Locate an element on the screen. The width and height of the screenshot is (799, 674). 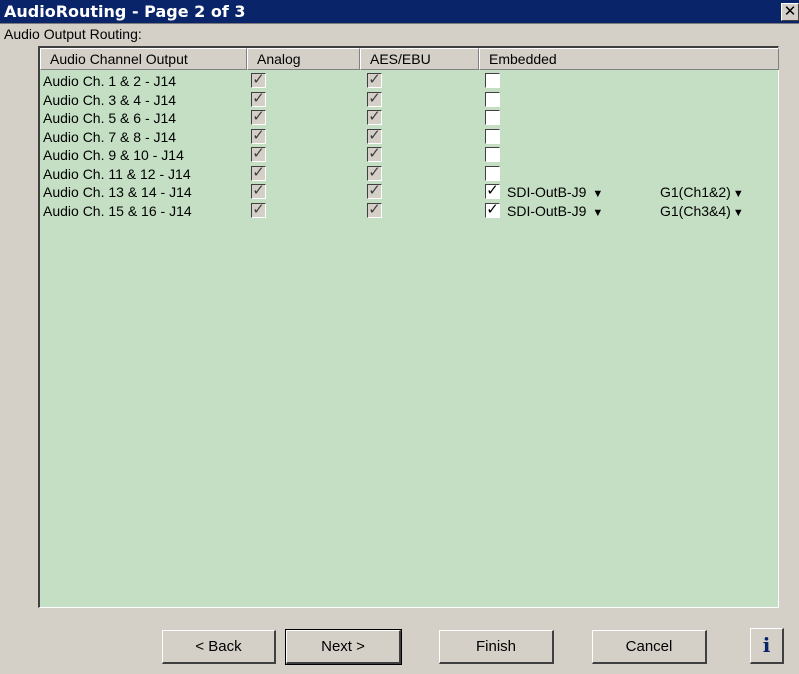
table-row: Audio Ch. 11 & 12 - J14 ✓ ✓ is located at coordinates (409, 174).